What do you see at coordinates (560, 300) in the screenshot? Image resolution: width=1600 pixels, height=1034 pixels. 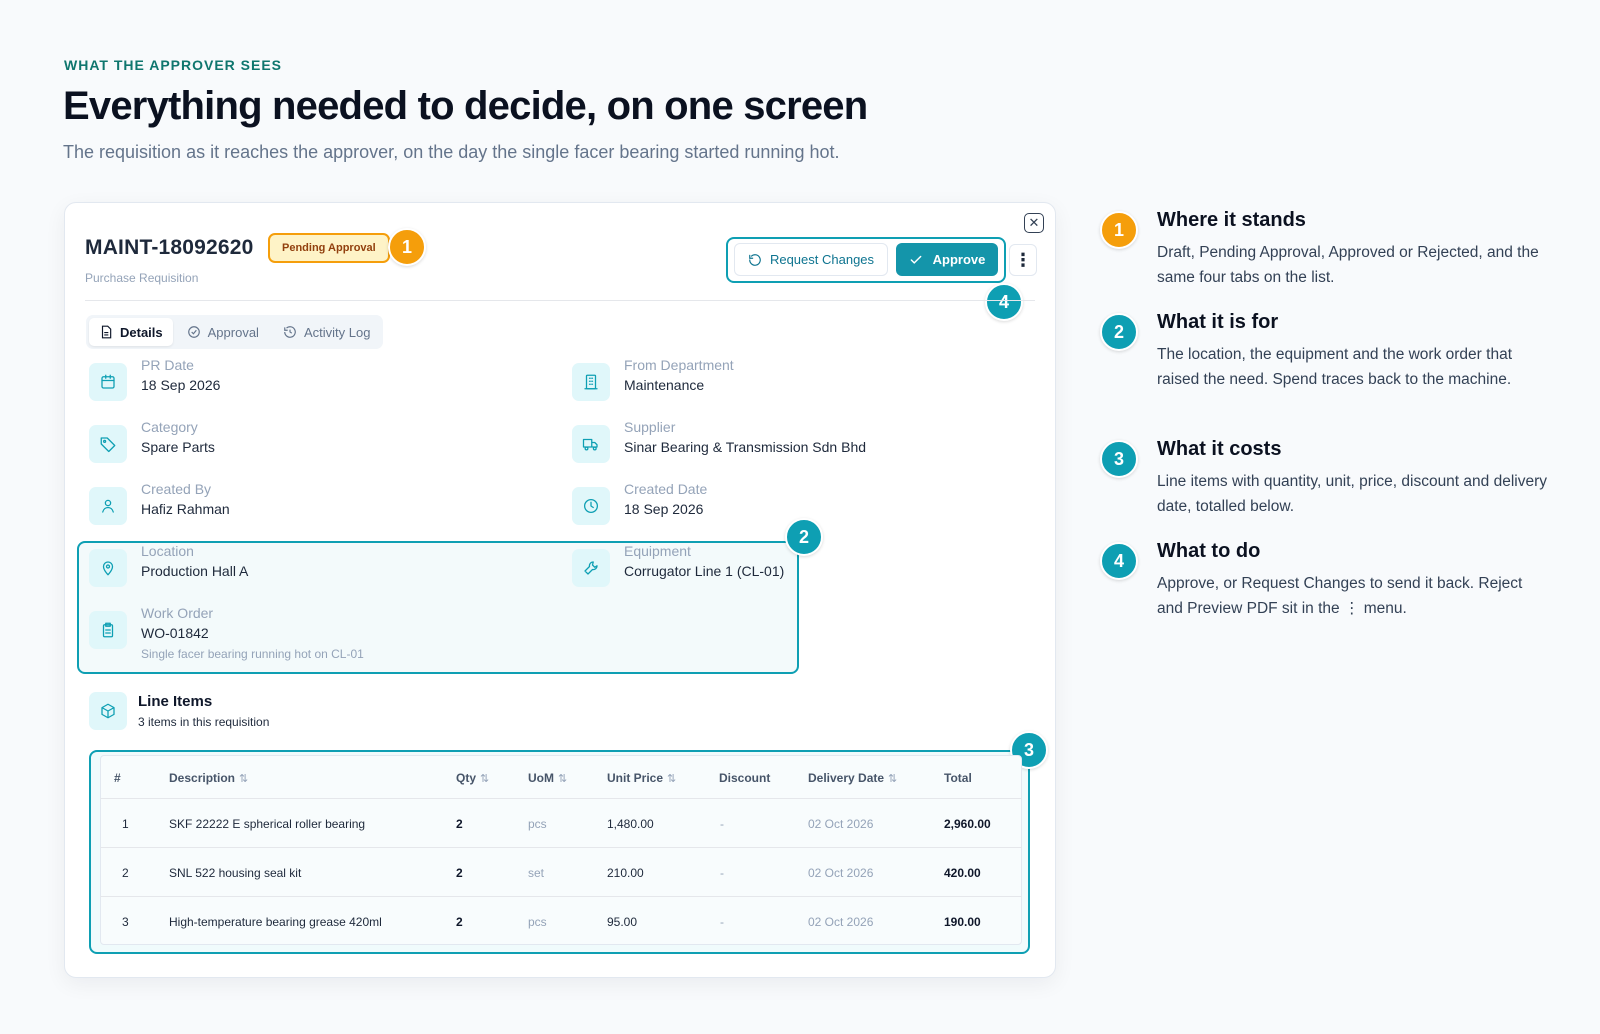 I see `header-divider` at bounding box center [560, 300].